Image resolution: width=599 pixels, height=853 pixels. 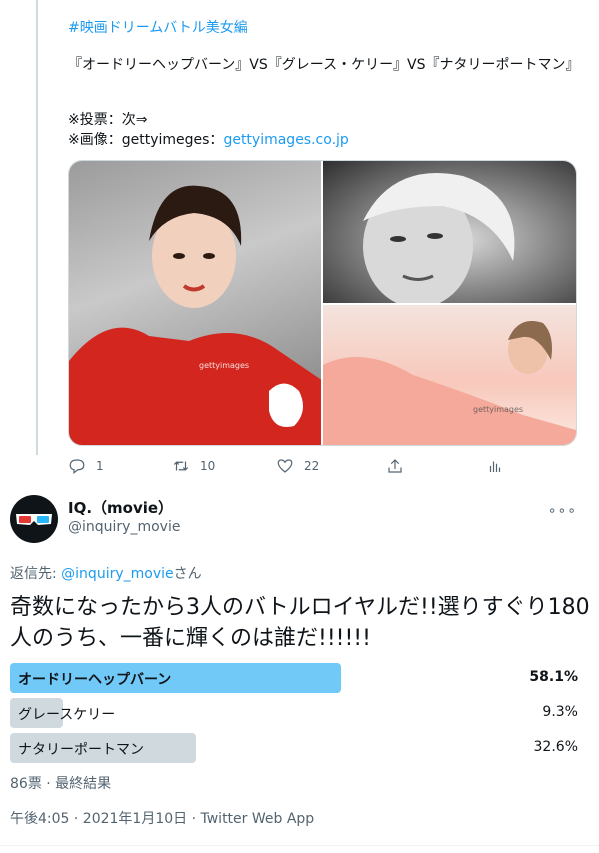 I want to click on poll-meta: 86票 · 最終結果, so click(x=61, y=784).